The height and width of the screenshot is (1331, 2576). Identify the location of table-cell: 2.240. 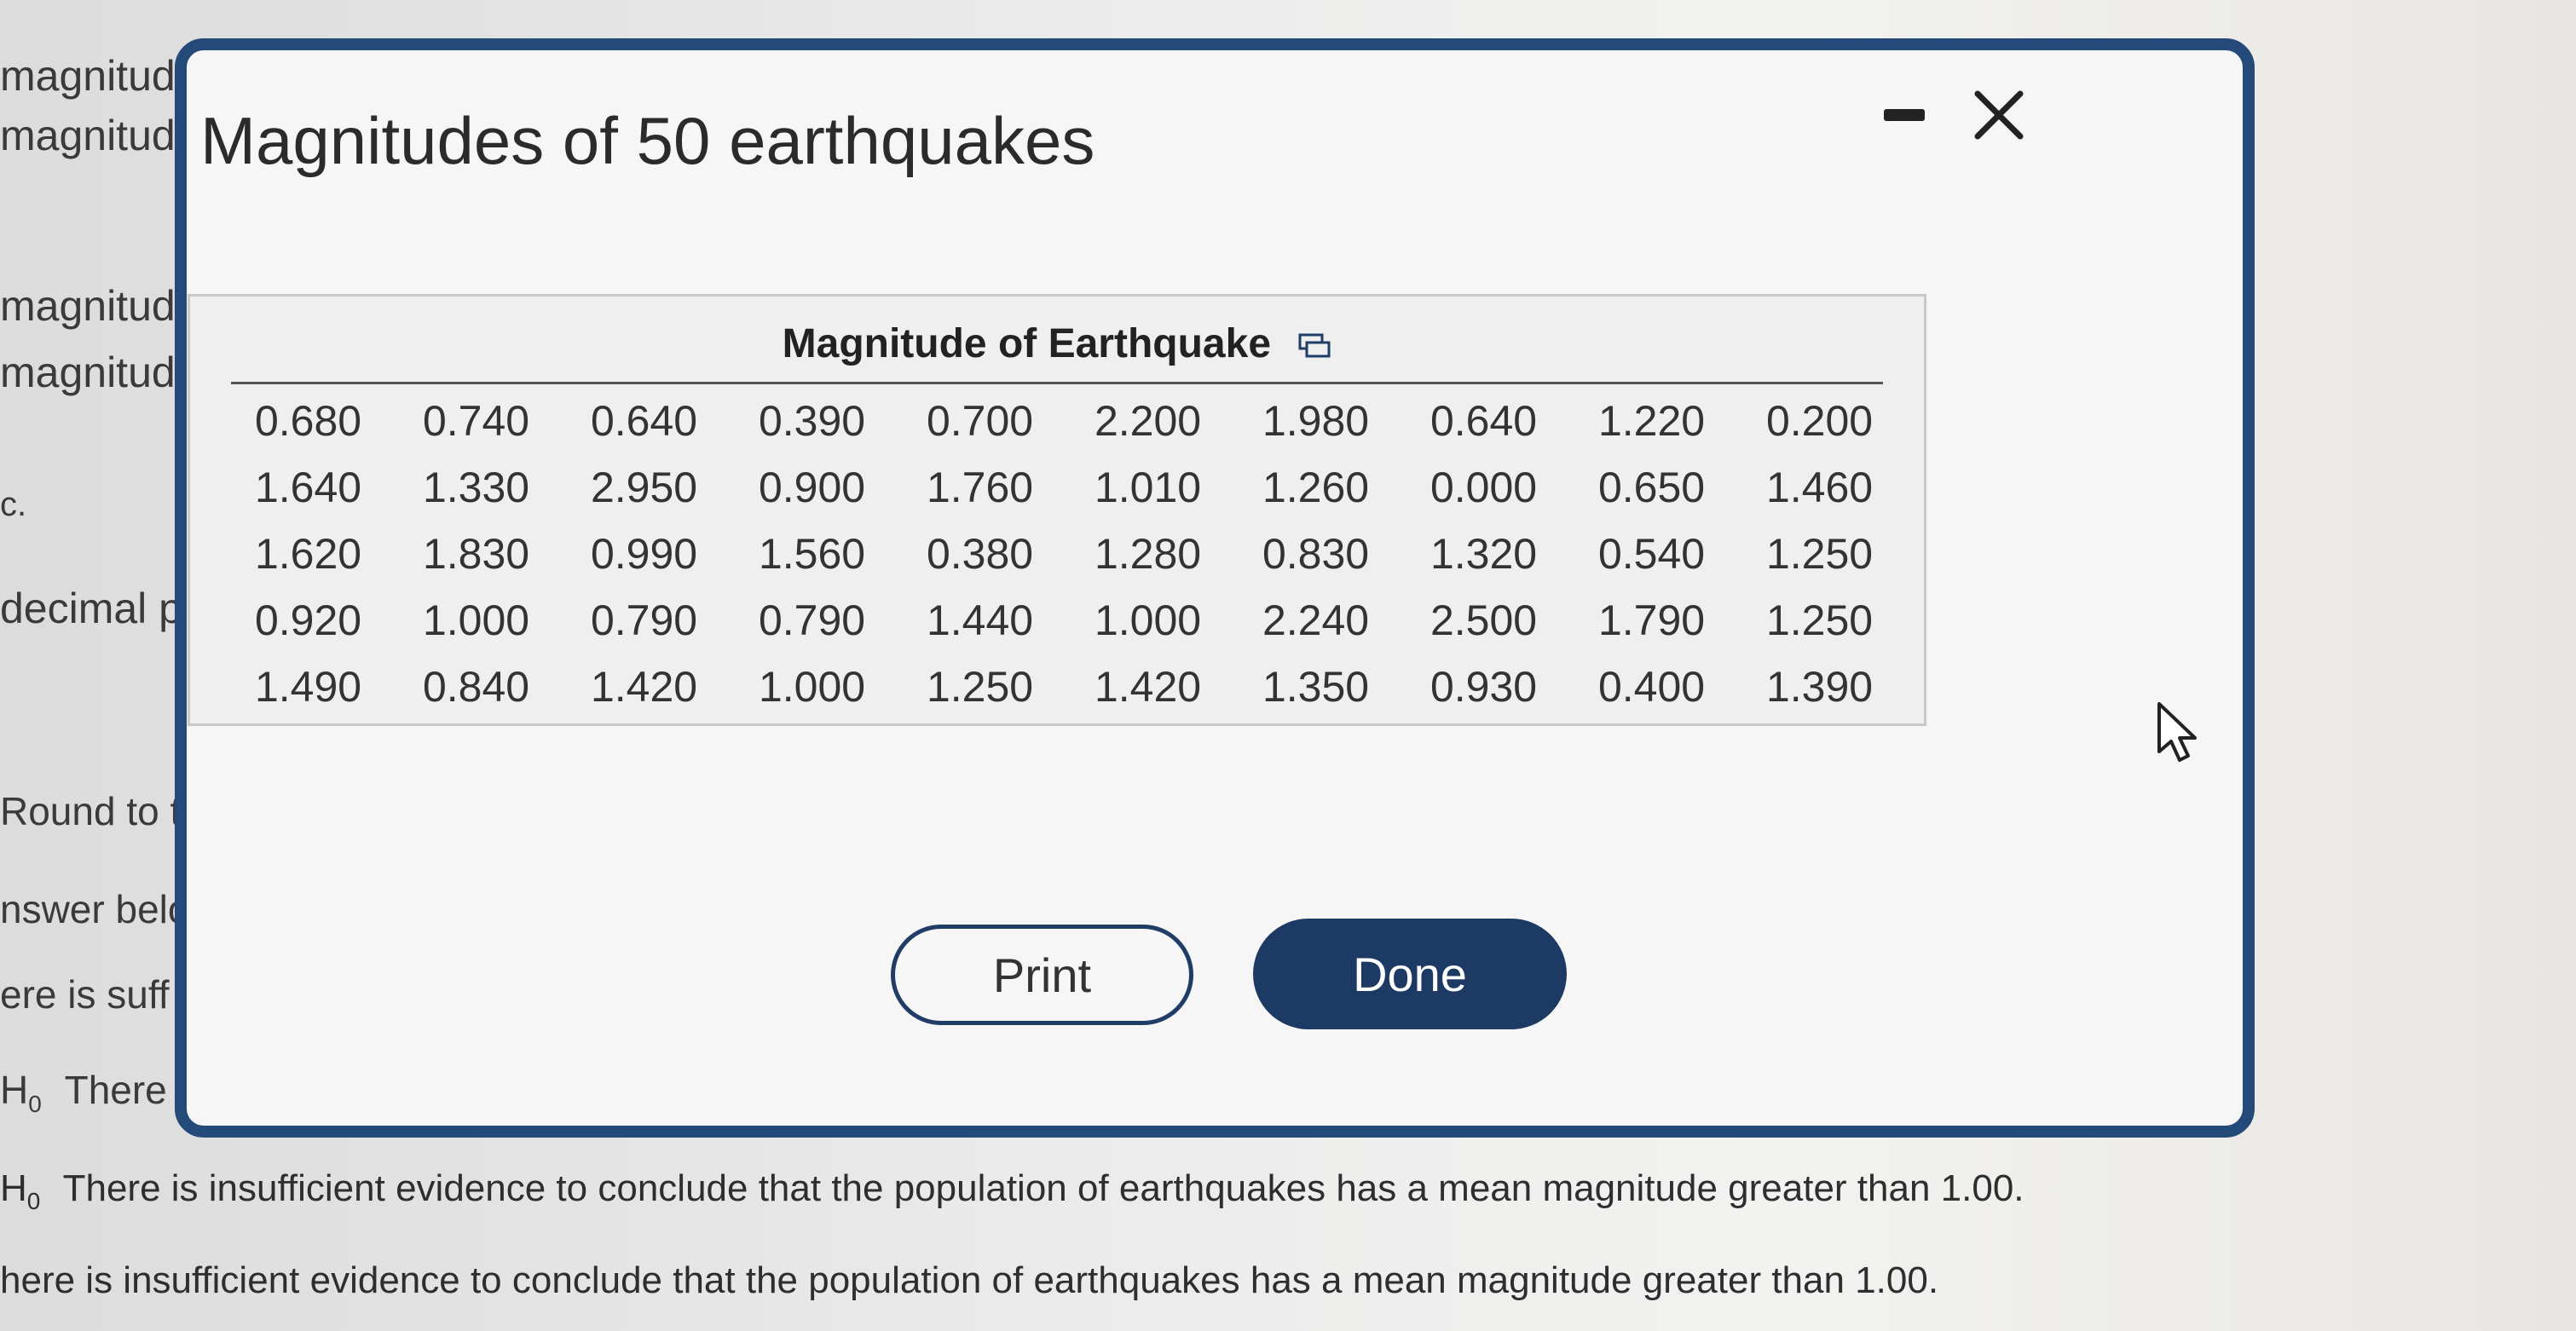
(1316, 620).